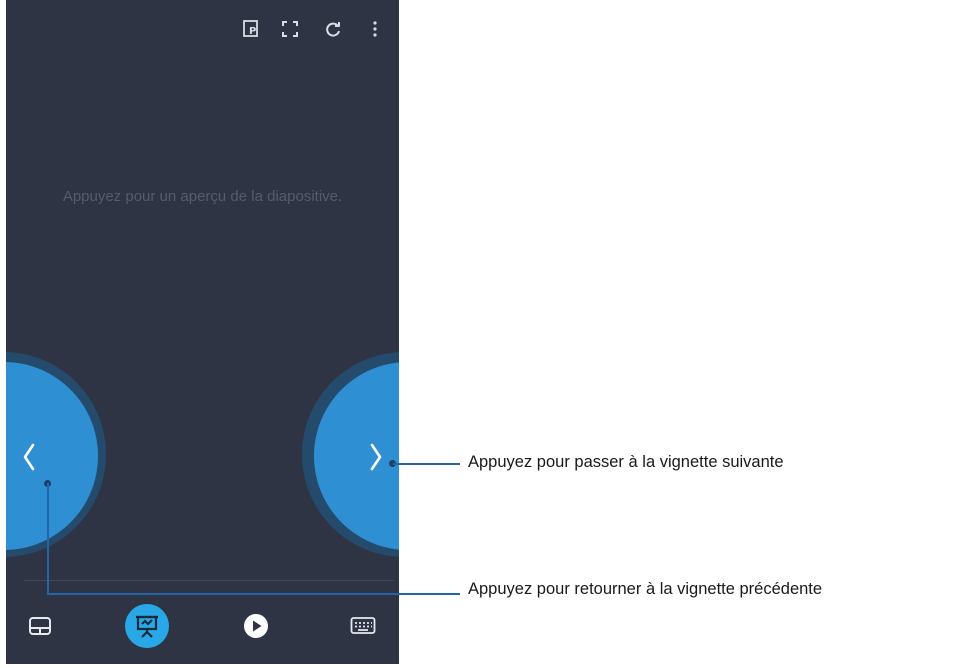 The width and height of the screenshot is (956, 668). Describe the element at coordinates (147, 626) in the screenshot. I see `presentation-icon` at that location.